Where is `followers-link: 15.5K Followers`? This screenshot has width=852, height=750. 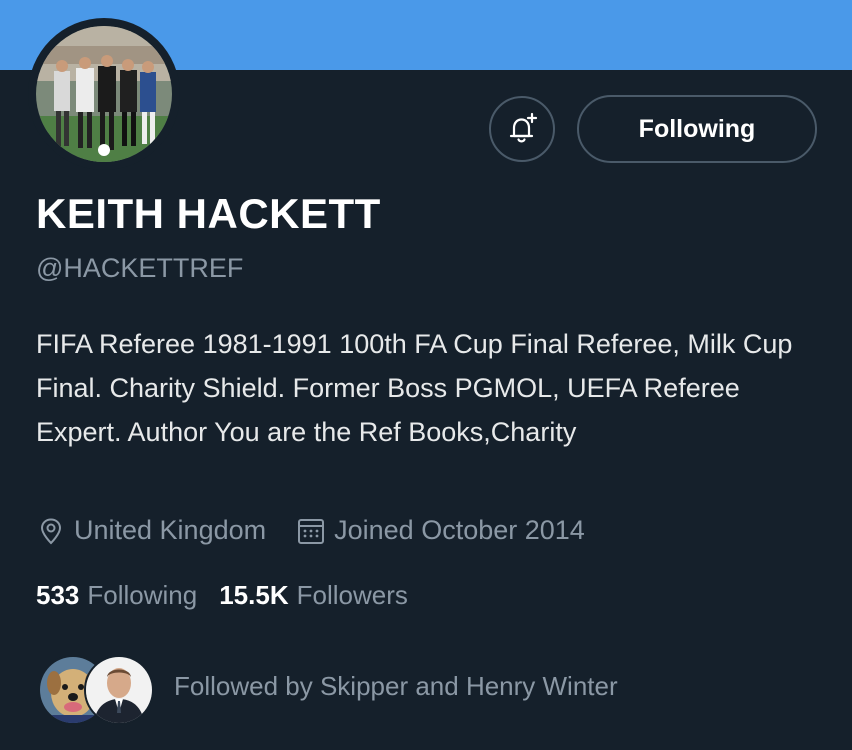 followers-link: 15.5K Followers is located at coordinates (313, 595).